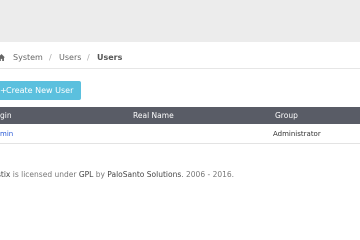 The height and width of the screenshot is (240, 360). I want to click on footer-text: by, so click(100, 174).